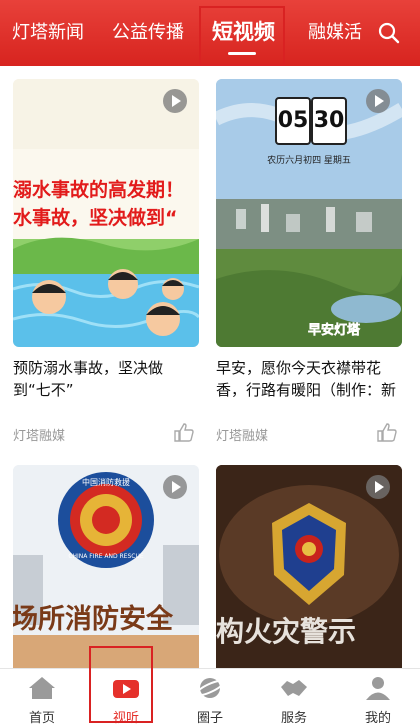 Image resolution: width=420 pixels, height=726 pixels. What do you see at coordinates (106, 379) in the screenshot?
I see `video-title: 预防溺水事故，坚决做到“七不”` at bounding box center [106, 379].